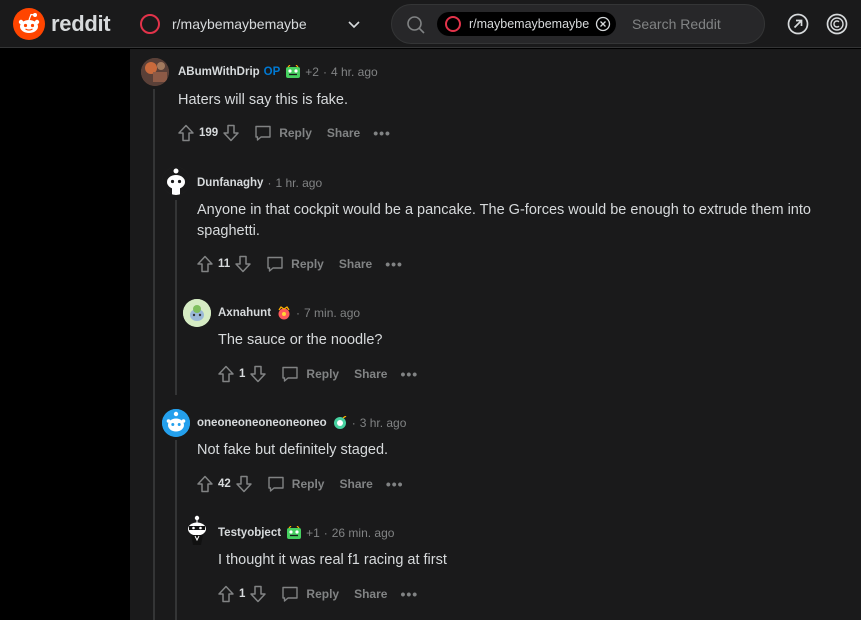 This screenshot has height=620, width=861. I want to click on comment-author: Testyobject, so click(249, 533).